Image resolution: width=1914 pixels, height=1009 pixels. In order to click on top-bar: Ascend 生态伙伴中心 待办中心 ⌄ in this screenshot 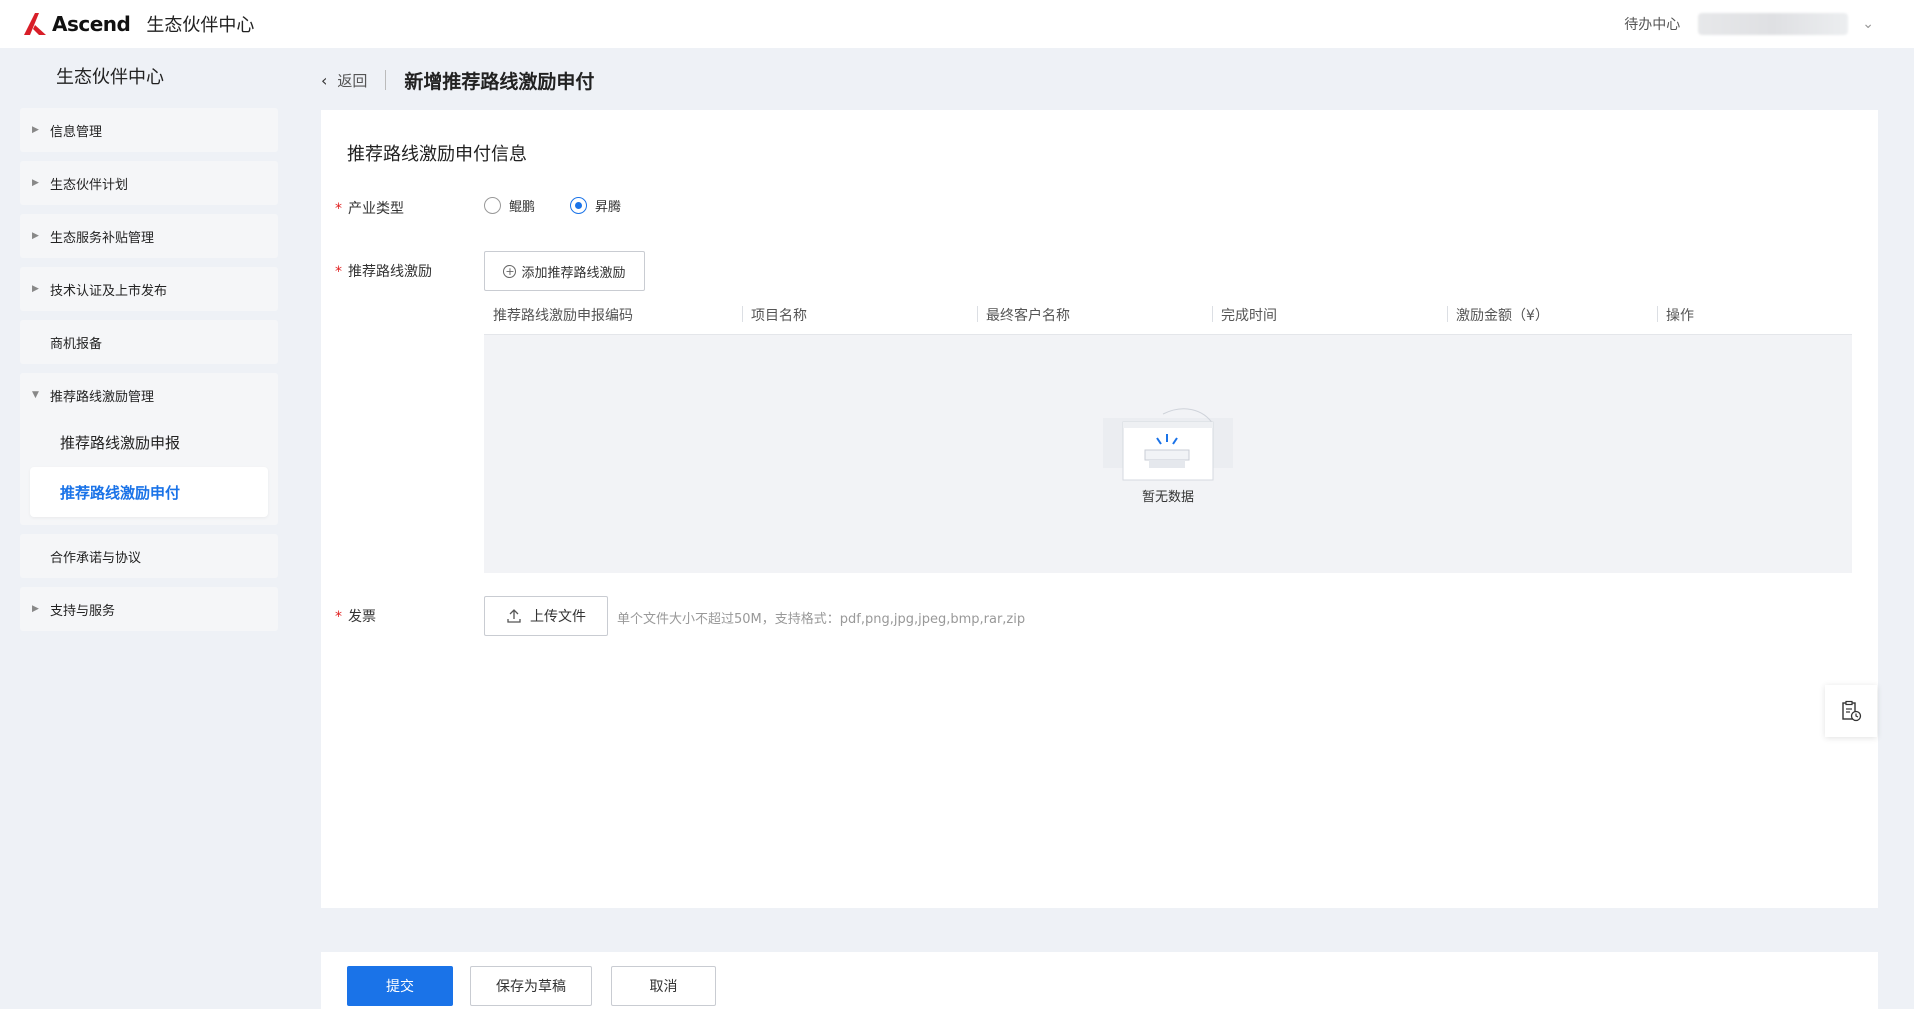, I will do `click(957, 24)`.